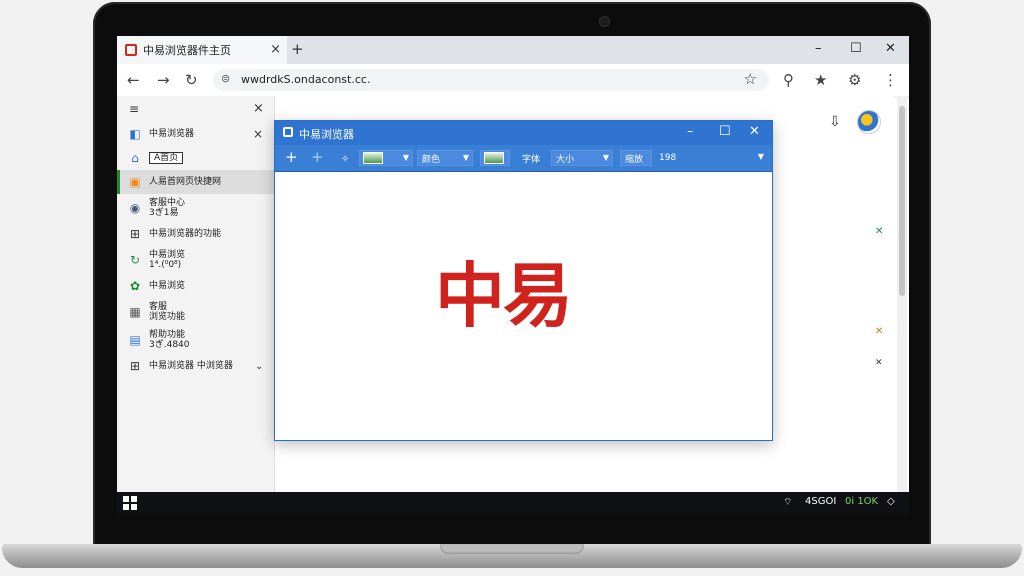 Image resolution: width=1024 pixels, height=576 pixels. Describe the element at coordinates (134, 109) in the screenshot. I see `sidebar-menu-icon: ≡` at that location.